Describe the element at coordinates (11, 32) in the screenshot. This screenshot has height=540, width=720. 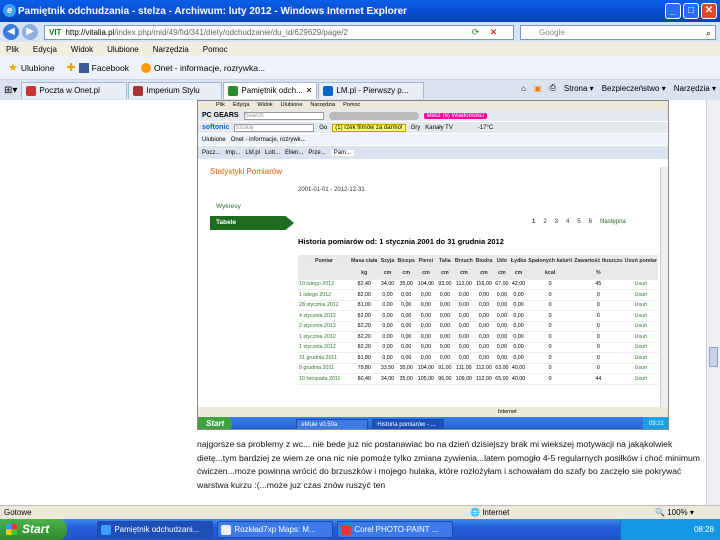
I see `back-button: ◀` at that location.